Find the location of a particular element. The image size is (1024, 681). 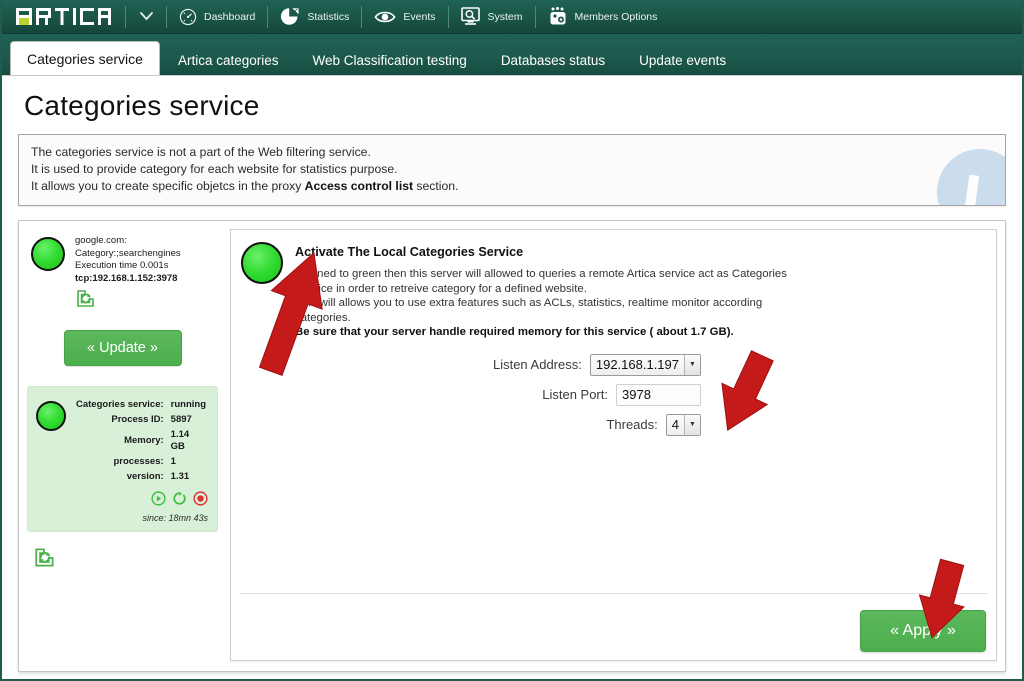

nav-menu-toggle is located at coordinates (146, 17).